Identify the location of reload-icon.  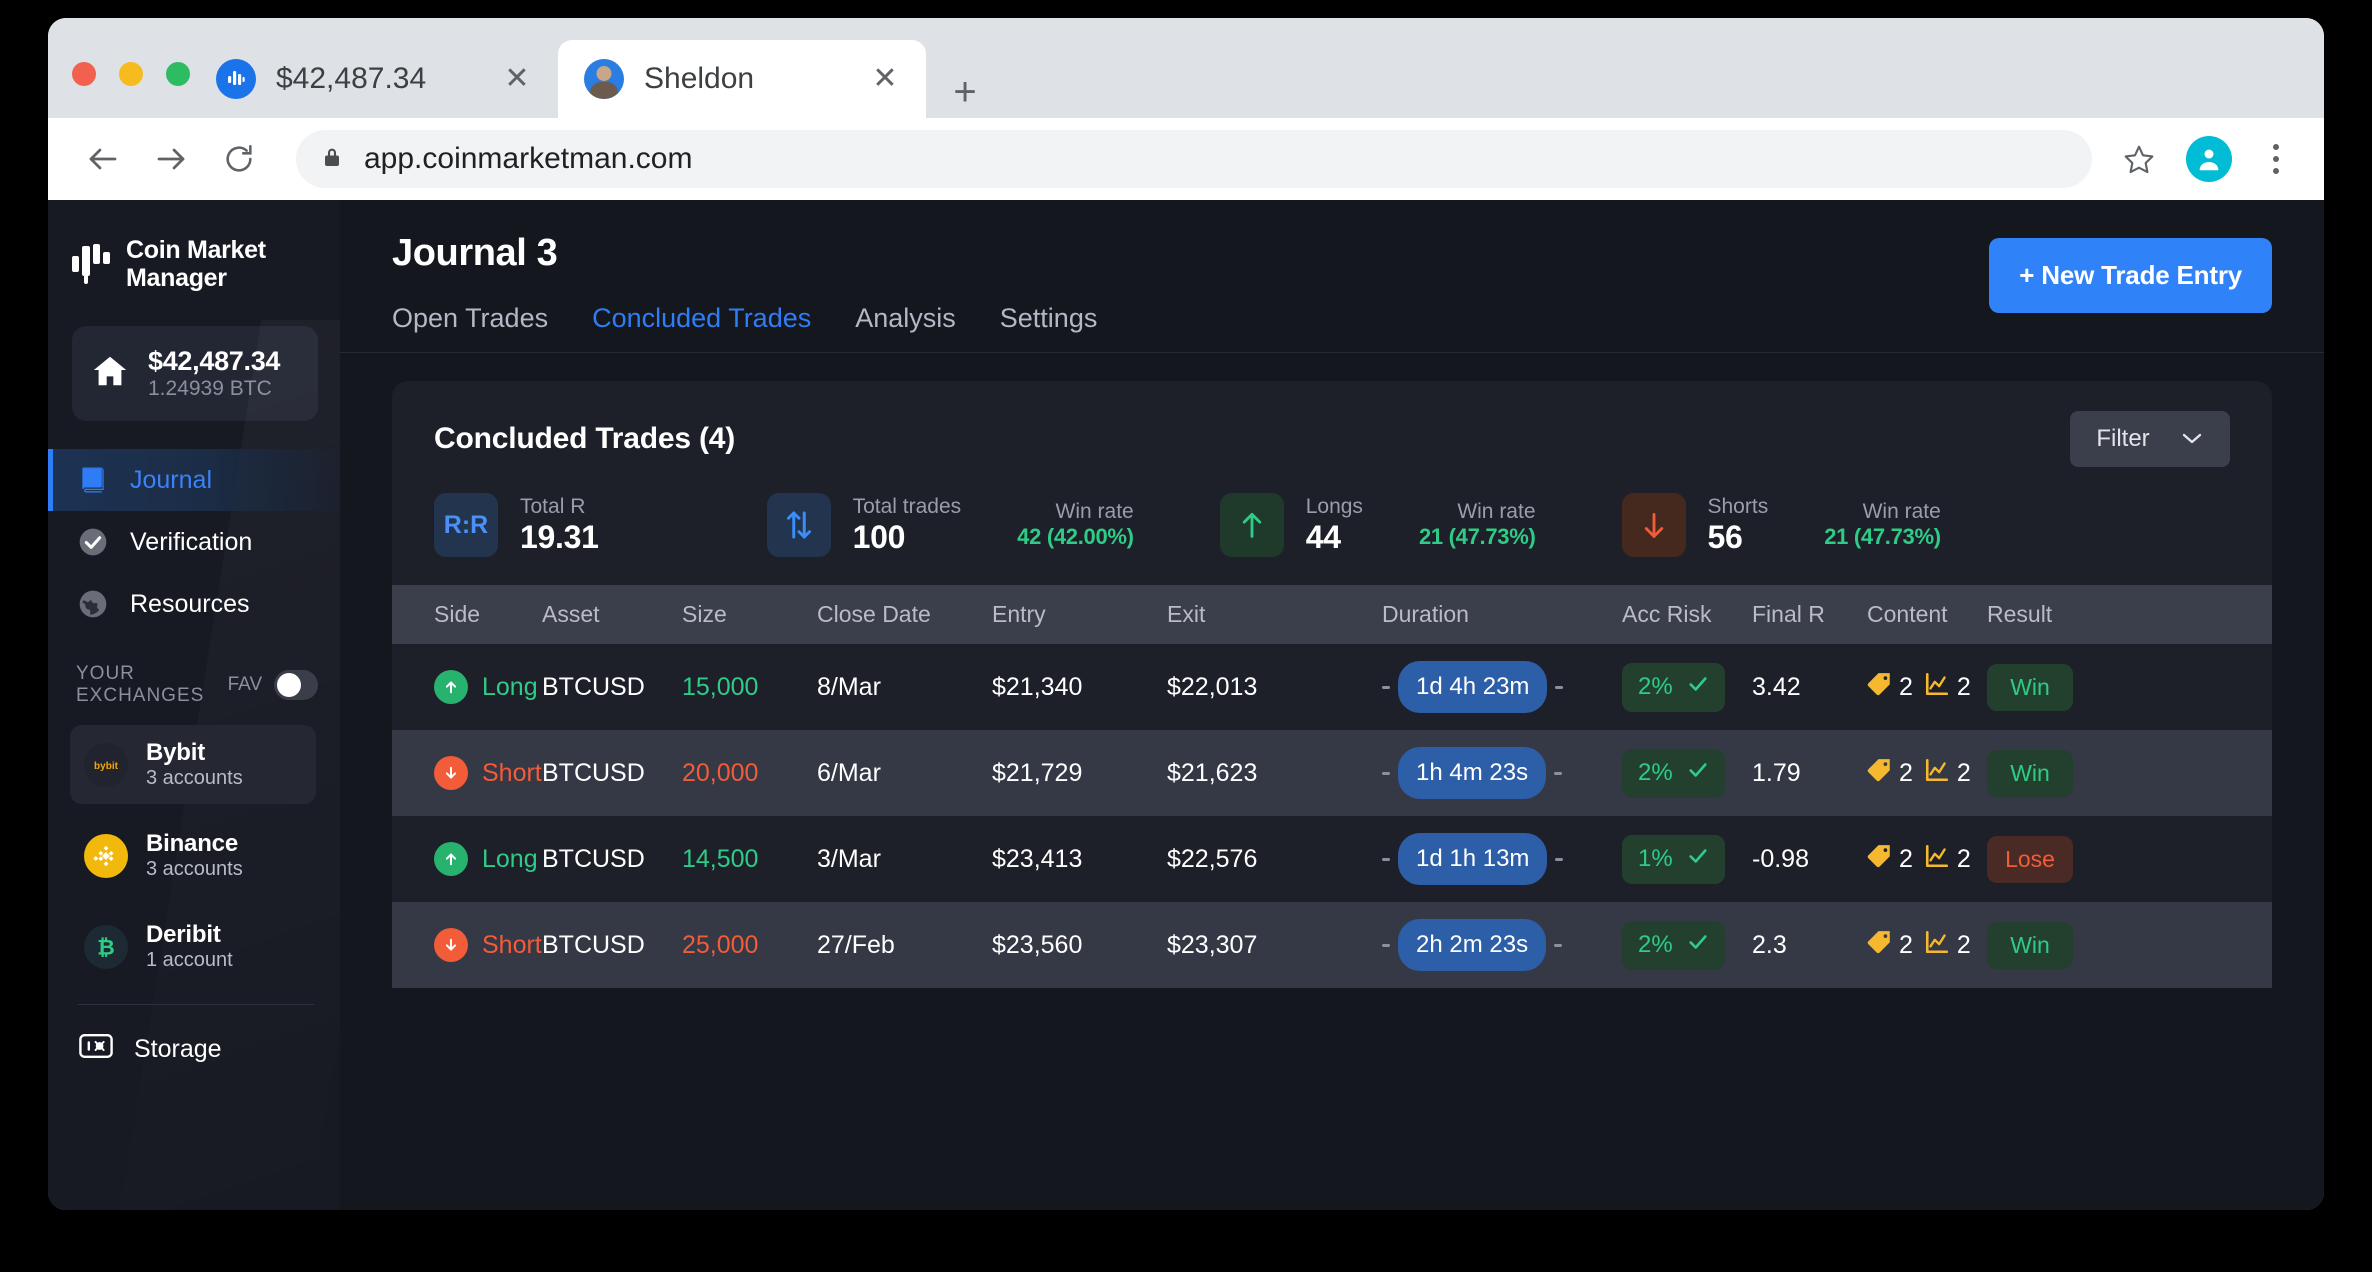
(239, 159).